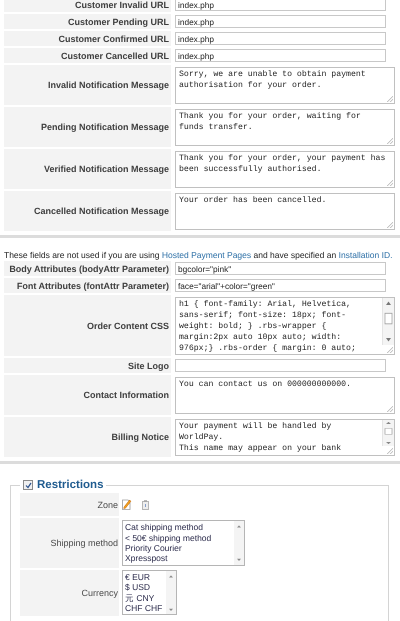 The height and width of the screenshot is (621, 400). What do you see at coordinates (87, 325) in the screenshot?
I see `field-label: Order Content CSS` at bounding box center [87, 325].